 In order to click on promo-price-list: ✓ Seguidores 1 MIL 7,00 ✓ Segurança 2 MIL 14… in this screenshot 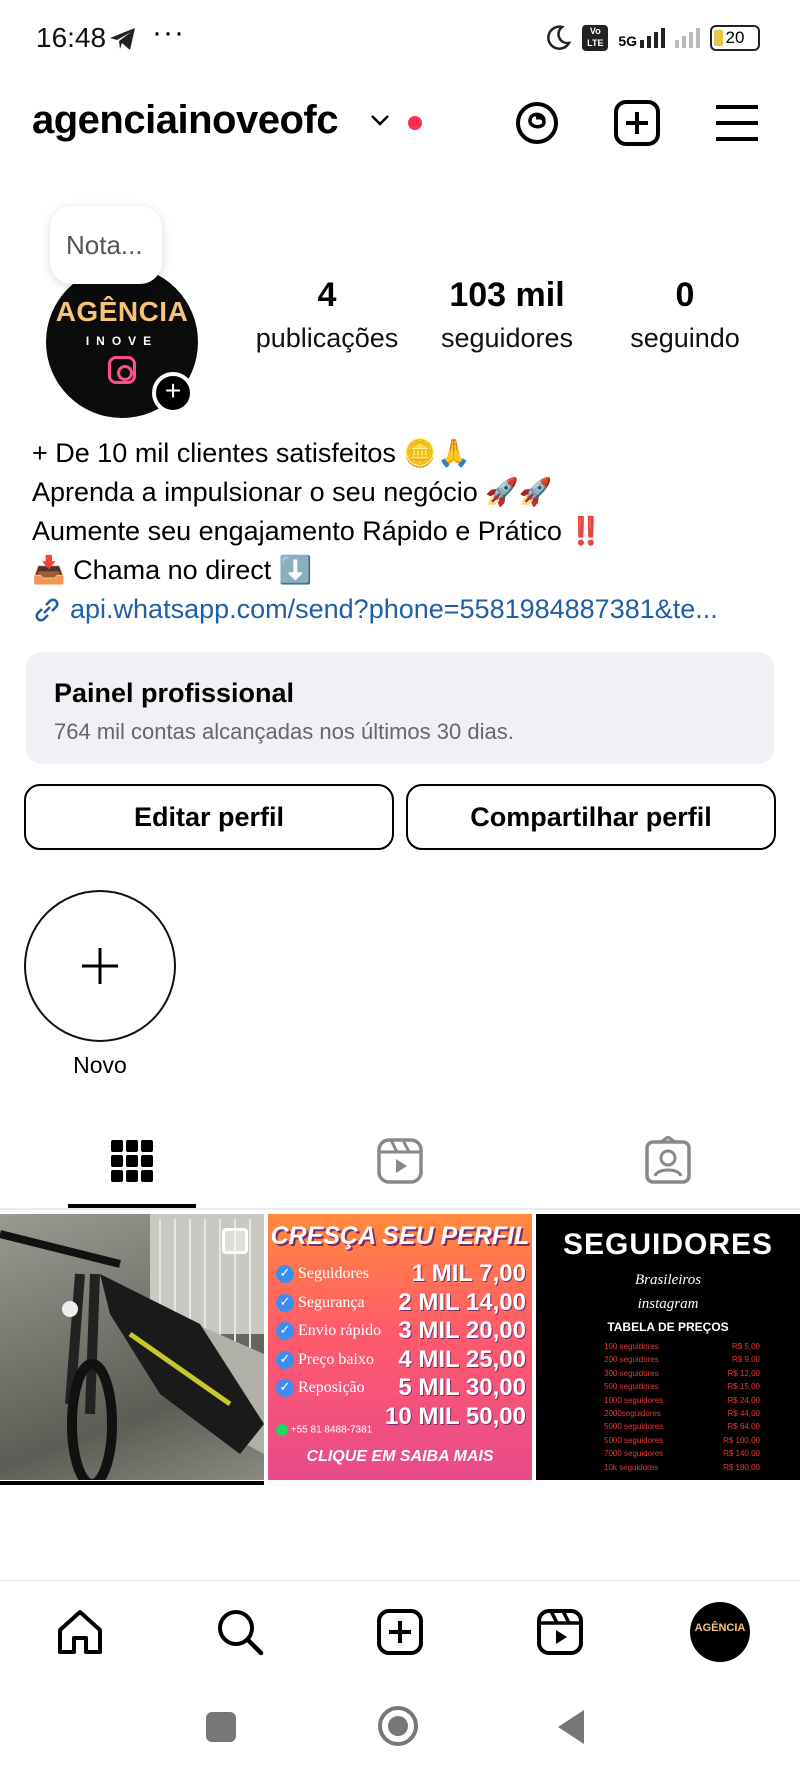, I will do `click(401, 1345)`.